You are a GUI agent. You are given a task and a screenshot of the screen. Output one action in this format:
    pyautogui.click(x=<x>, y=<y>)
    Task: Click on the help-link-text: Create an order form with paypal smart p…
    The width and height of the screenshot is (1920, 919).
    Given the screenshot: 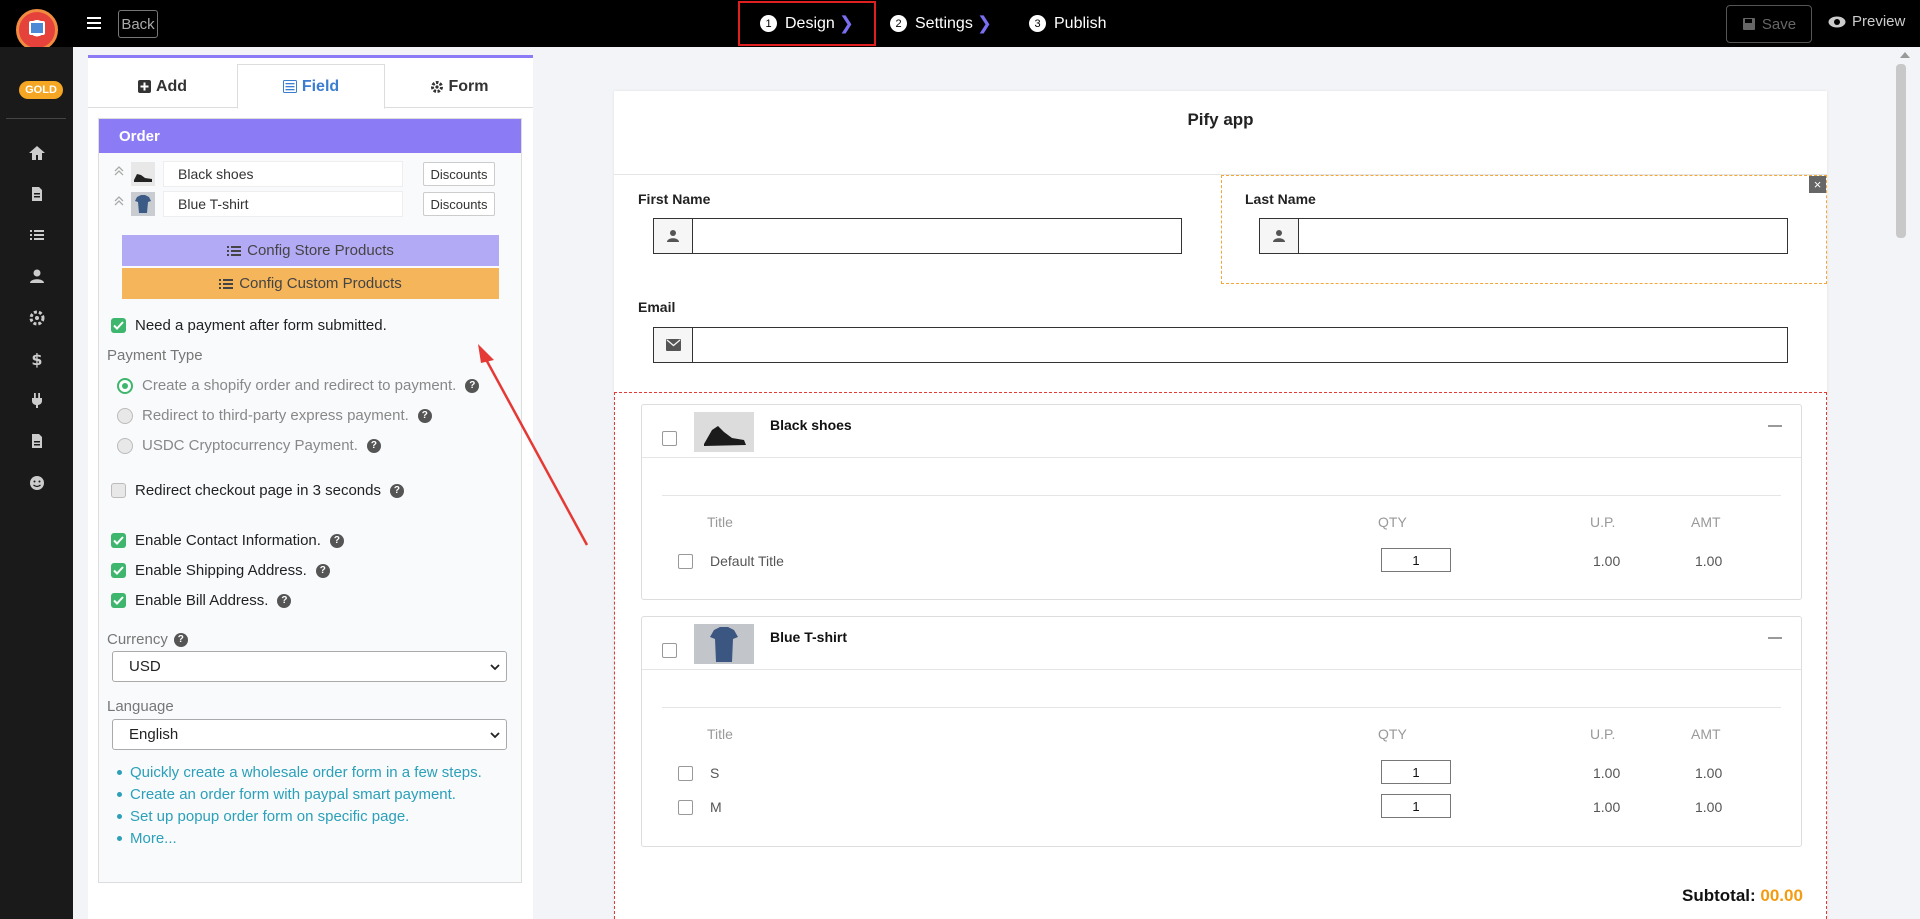 What is the action you would take?
    pyautogui.click(x=293, y=794)
    